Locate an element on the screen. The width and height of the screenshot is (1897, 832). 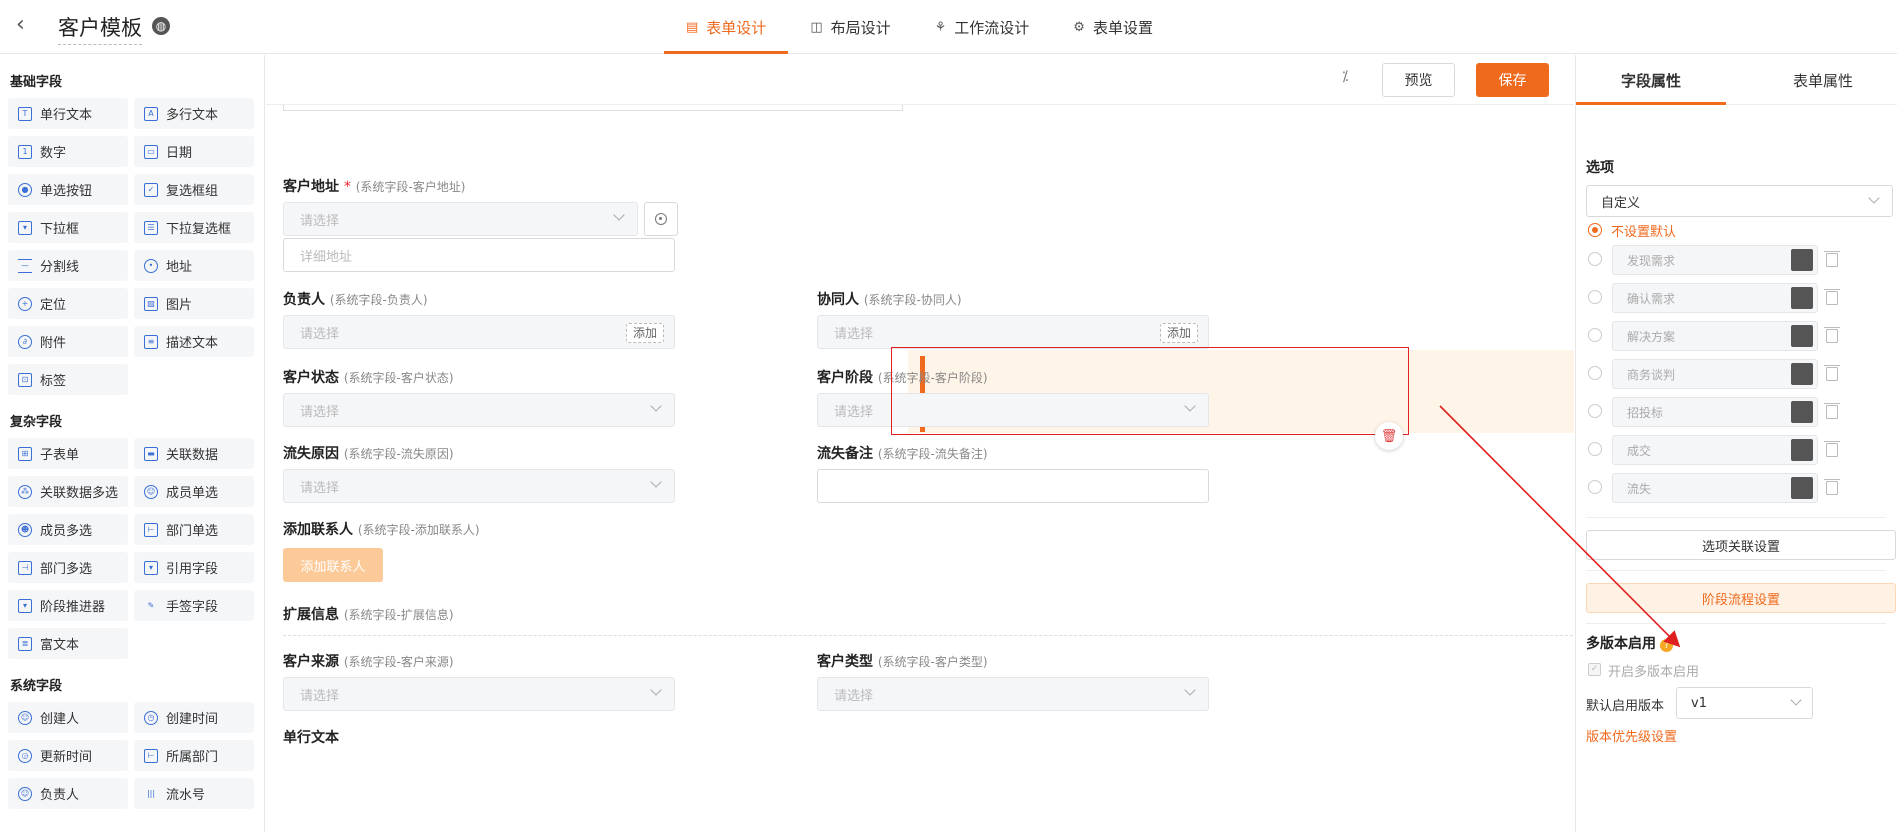
option-input: 商务谈判 is located at coordinates (1715, 374).